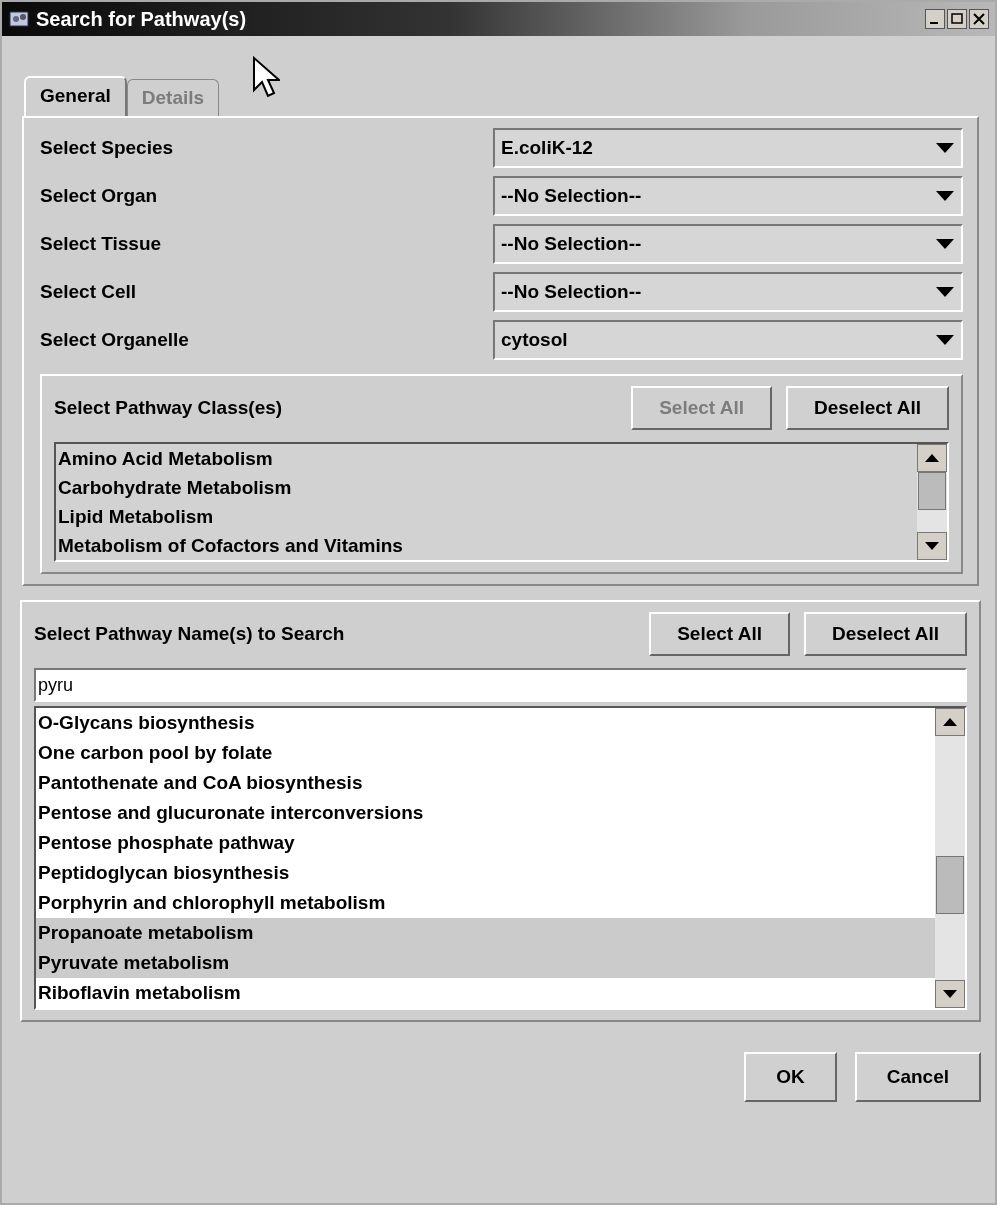 This screenshot has height=1205, width=997. I want to click on list-item: Pentose and glucuronate interconversions, so click(485, 813).